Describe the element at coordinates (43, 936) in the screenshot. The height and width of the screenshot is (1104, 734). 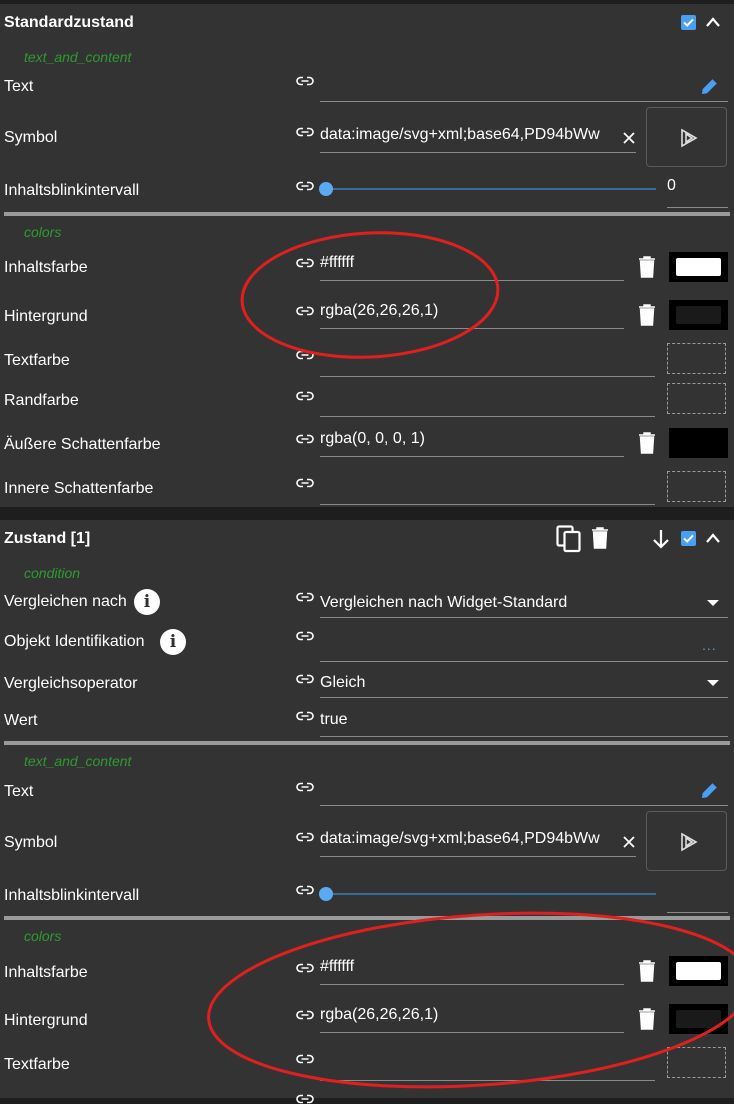
I see `group-label-colors: colors` at that location.